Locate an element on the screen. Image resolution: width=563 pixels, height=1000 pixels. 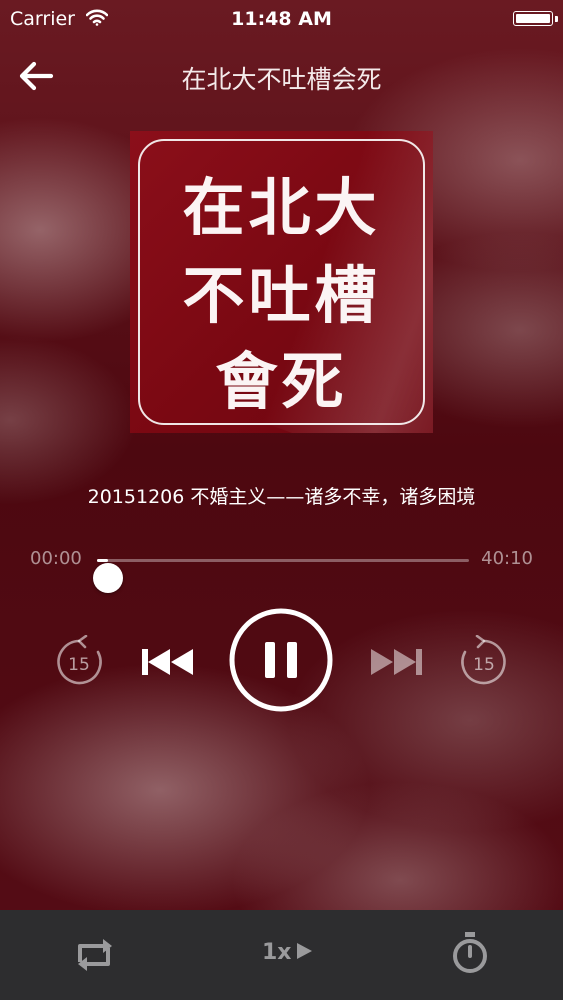
progress-bar: 00:00 40:10 is located at coordinates (281, 566).